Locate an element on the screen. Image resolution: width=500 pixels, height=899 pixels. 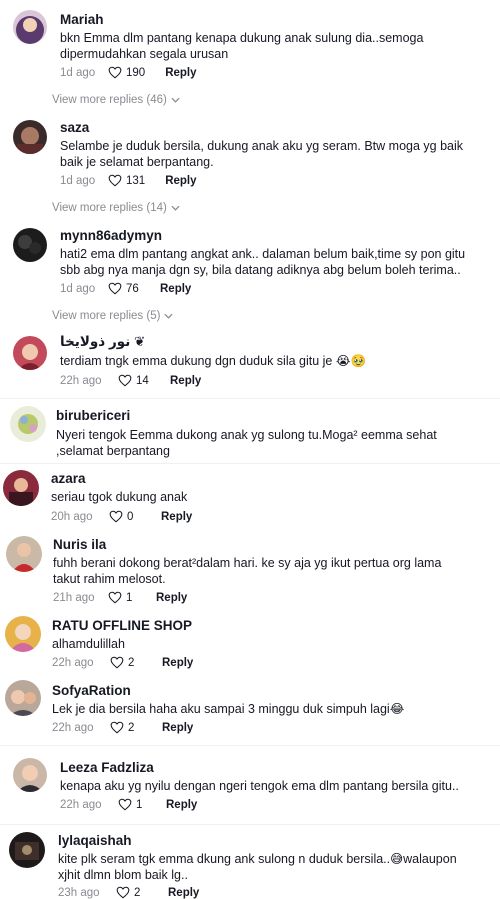
comment-time: 20h ago is located at coordinates (72, 516).